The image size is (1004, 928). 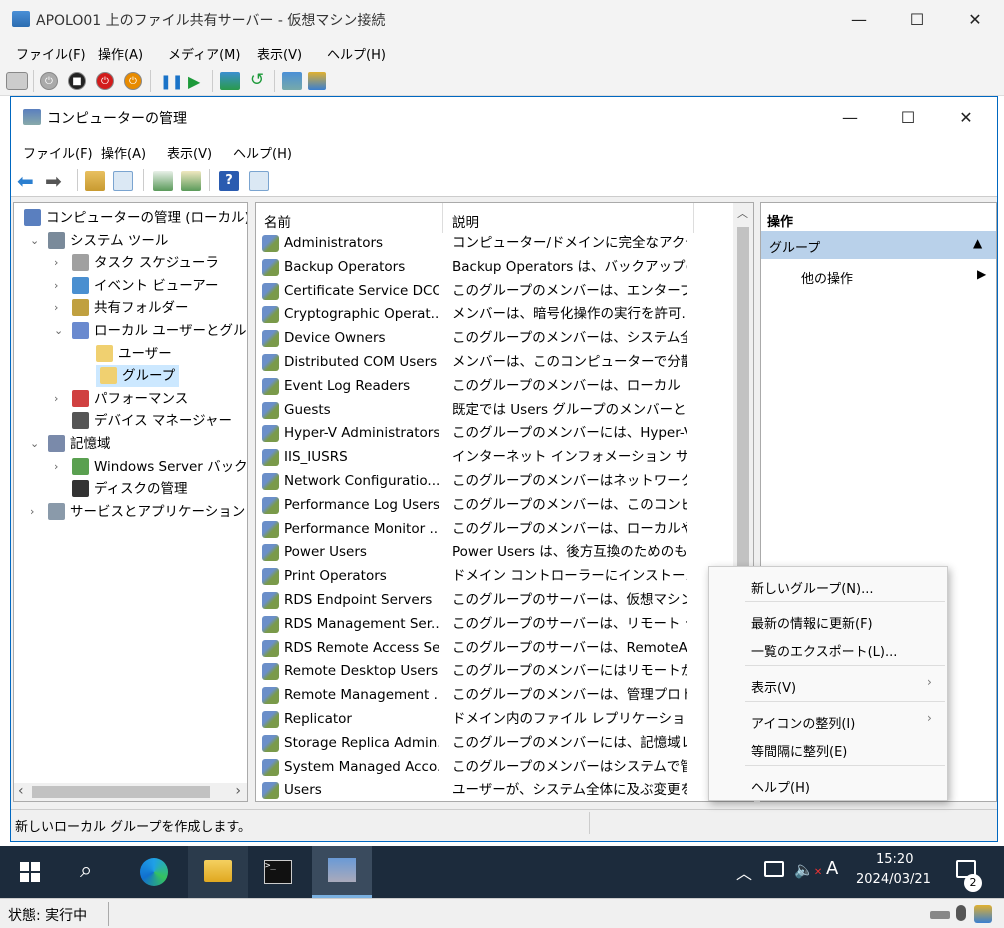 What do you see at coordinates (123, 152) in the screenshot?
I see `mmc-menu-action: 操作(A)` at bounding box center [123, 152].